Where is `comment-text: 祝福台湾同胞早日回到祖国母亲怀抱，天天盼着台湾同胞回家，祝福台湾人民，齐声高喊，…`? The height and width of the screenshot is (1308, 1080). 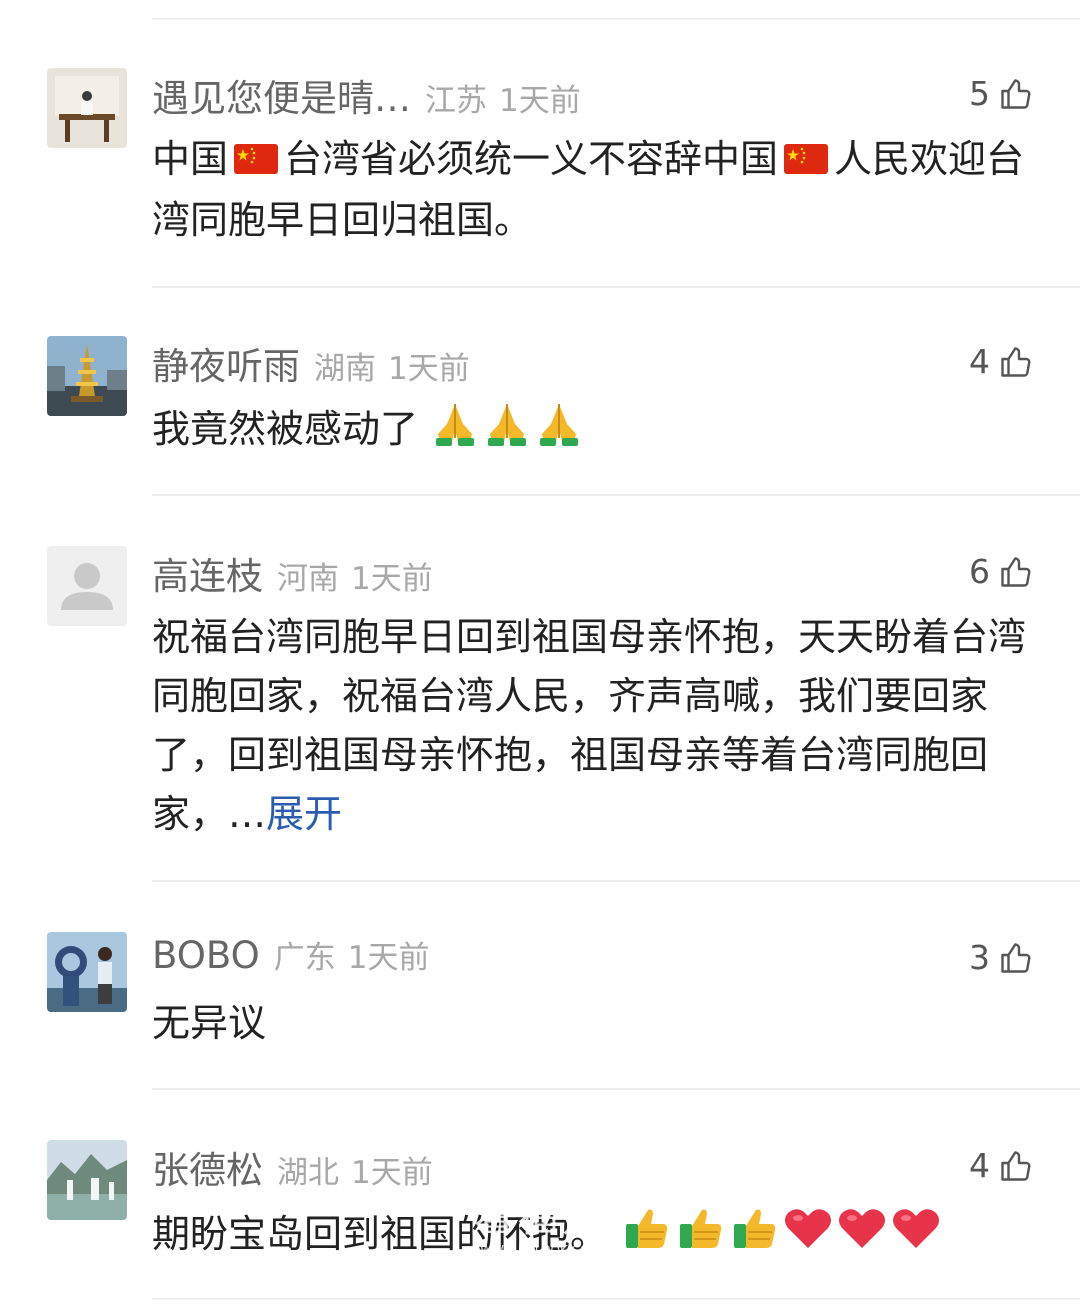 comment-text: 祝福台湾同胞早日回到祖国母亲怀抱，天天盼着台湾同胞回家，祝福台湾人民，齐声高喊，… is located at coordinates (597, 726).